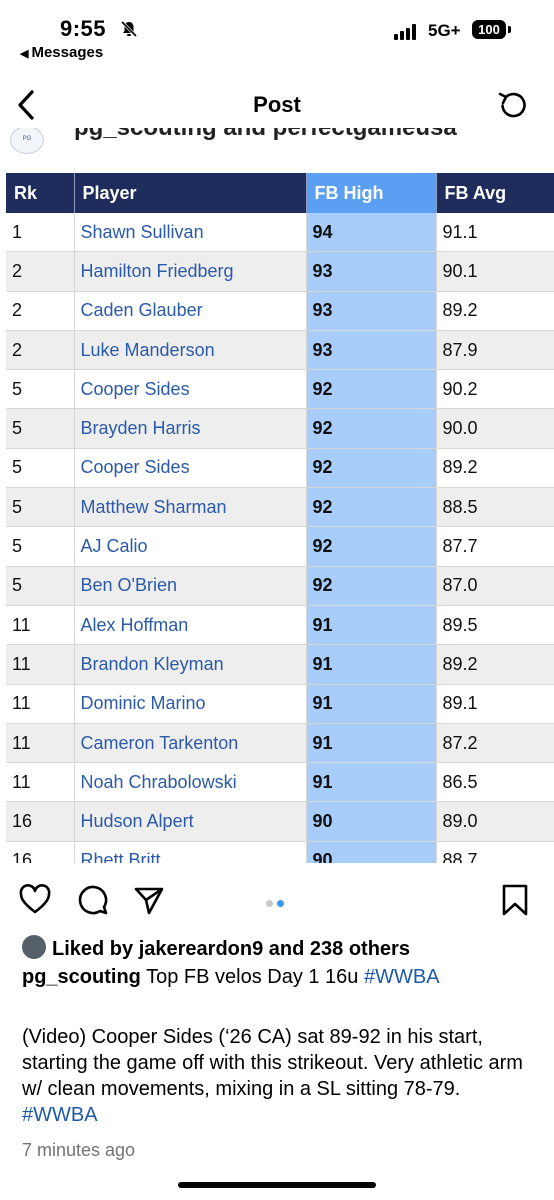 This screenshot has height=1200, width=554. I want to click on brand-logo: PG, so click(27, 141).